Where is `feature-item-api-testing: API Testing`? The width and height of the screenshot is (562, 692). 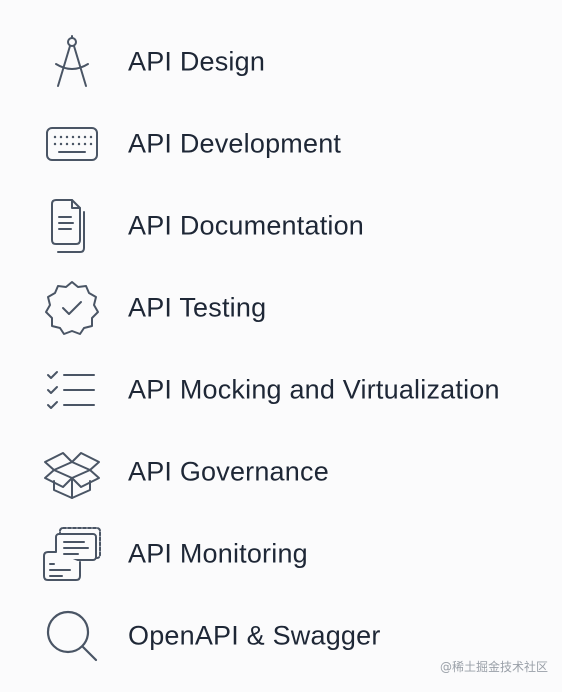 feature-item-api-testing: API Testing is located at coordinates (281, 308).